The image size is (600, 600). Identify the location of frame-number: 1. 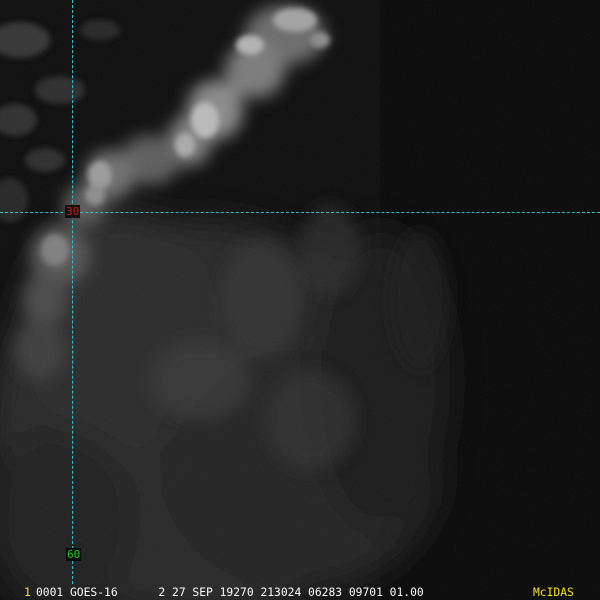
(27, 592).